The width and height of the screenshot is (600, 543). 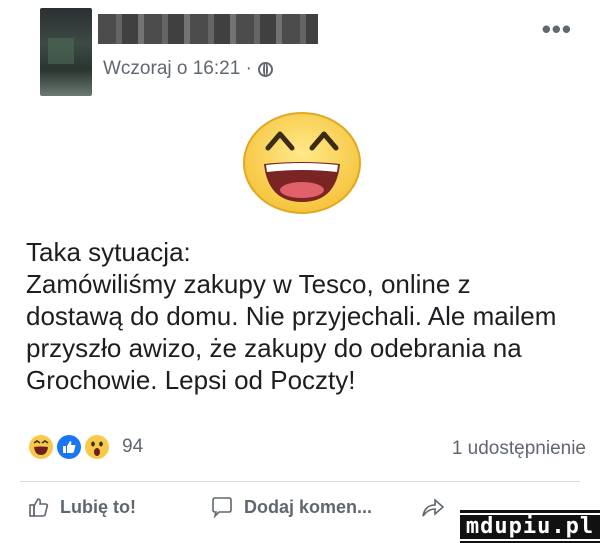 I want to click on wow-reaction-icon, so click(x=97, y=447).